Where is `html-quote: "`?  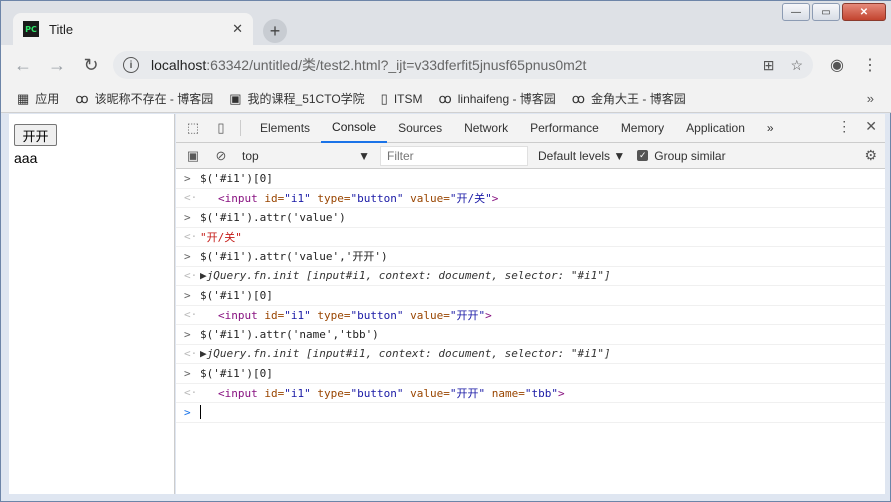
html-quote: " is located at coordinates (554, 393).